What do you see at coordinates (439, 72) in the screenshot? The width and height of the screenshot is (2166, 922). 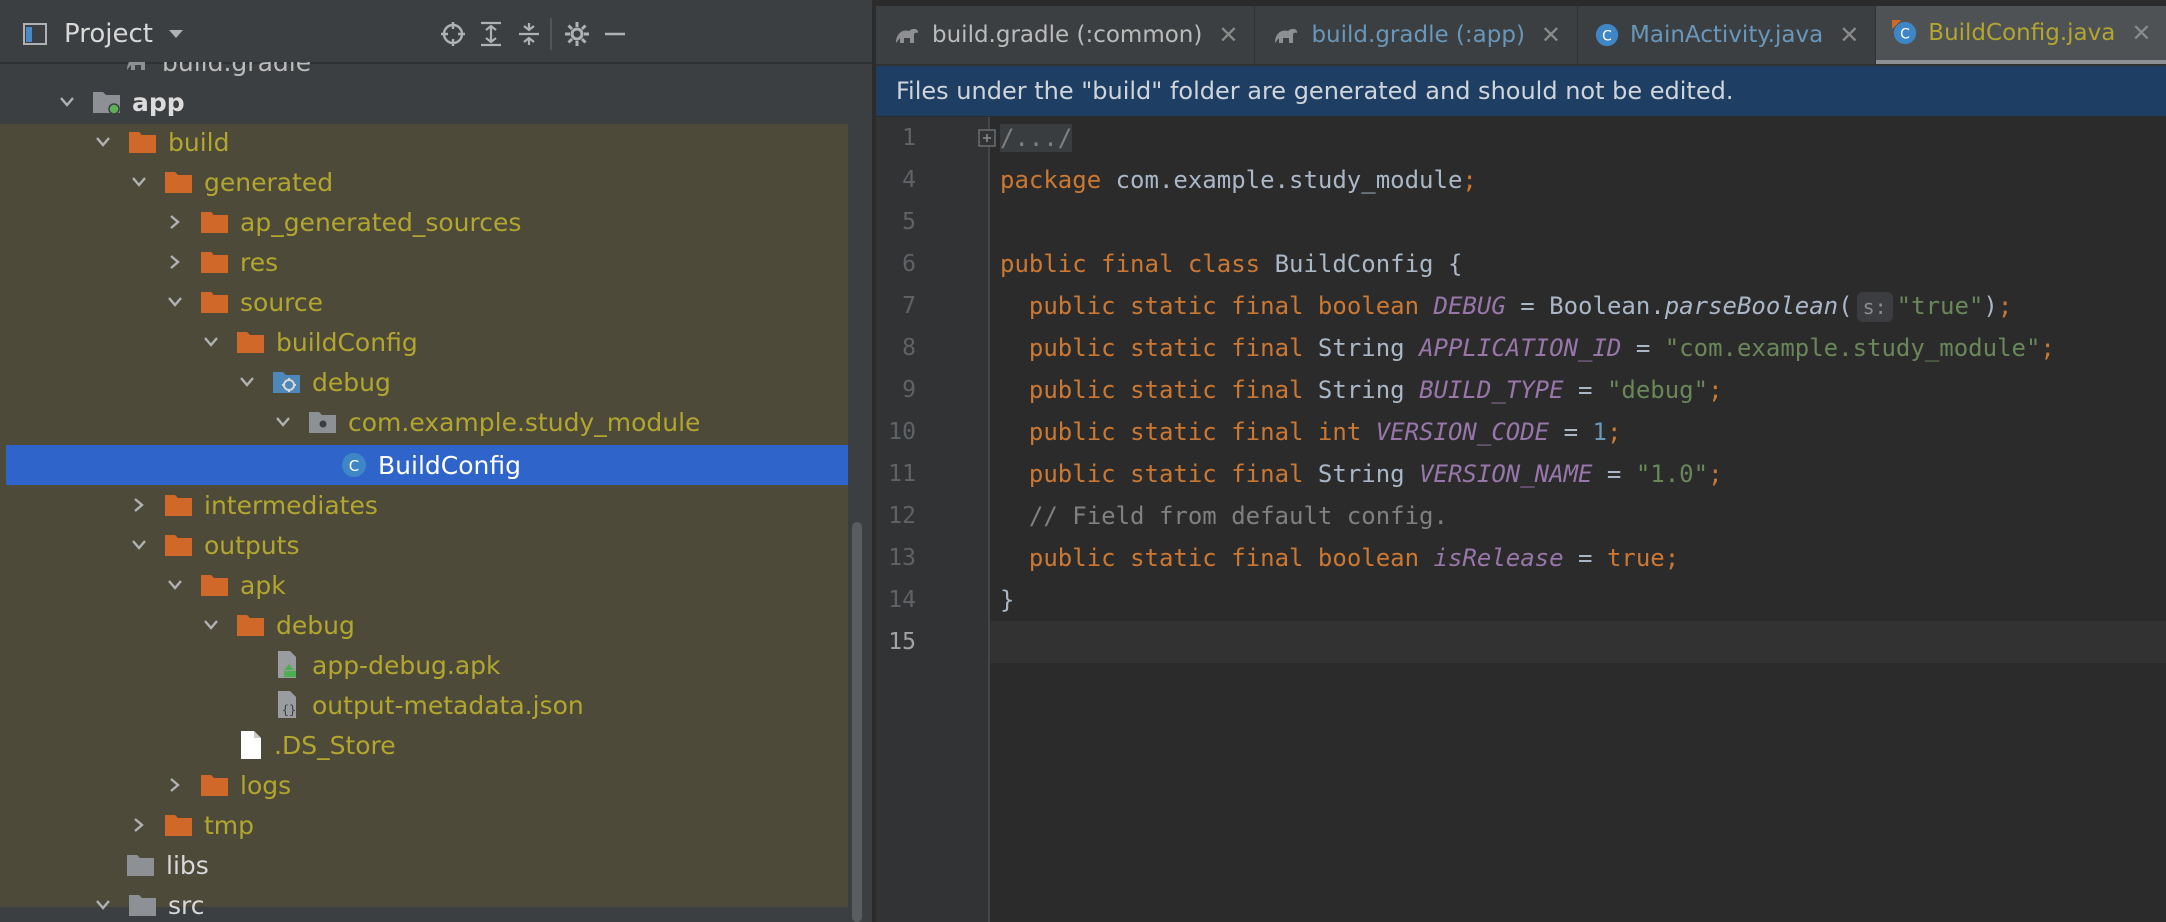 I see `tree-item-build-gradle: build.gradle` at bounding box center [439, 72].